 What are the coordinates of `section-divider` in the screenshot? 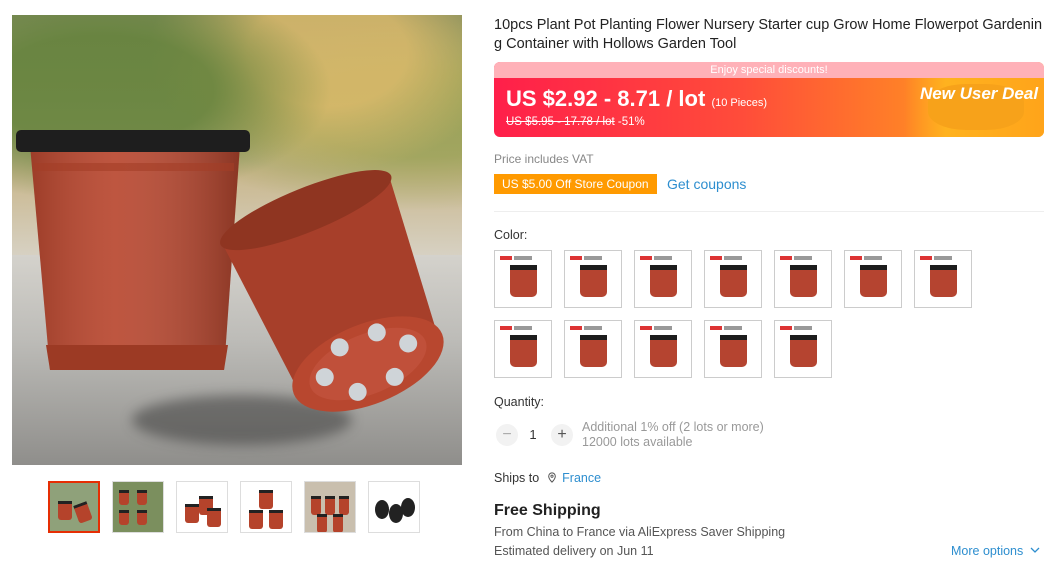 It's located at (769, 211).